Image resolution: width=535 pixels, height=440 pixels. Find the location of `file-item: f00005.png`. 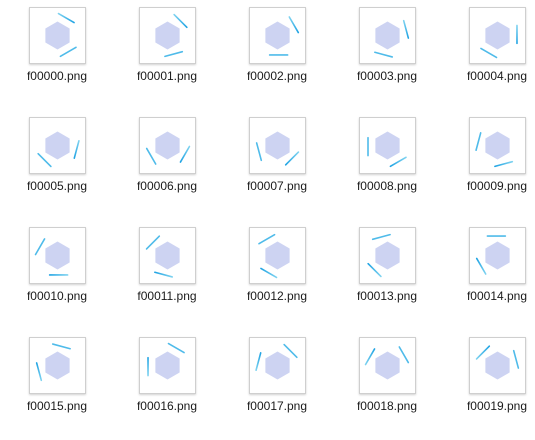

file-item: f00005.png is located at coordinates (55, 165).